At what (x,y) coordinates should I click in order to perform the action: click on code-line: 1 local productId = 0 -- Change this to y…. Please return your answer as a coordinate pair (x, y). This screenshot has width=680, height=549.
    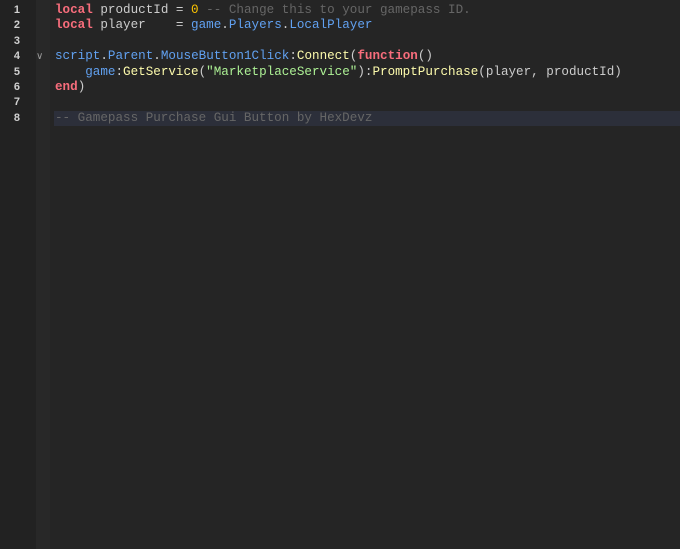
    Looking at the image, I should click on (347, 10).